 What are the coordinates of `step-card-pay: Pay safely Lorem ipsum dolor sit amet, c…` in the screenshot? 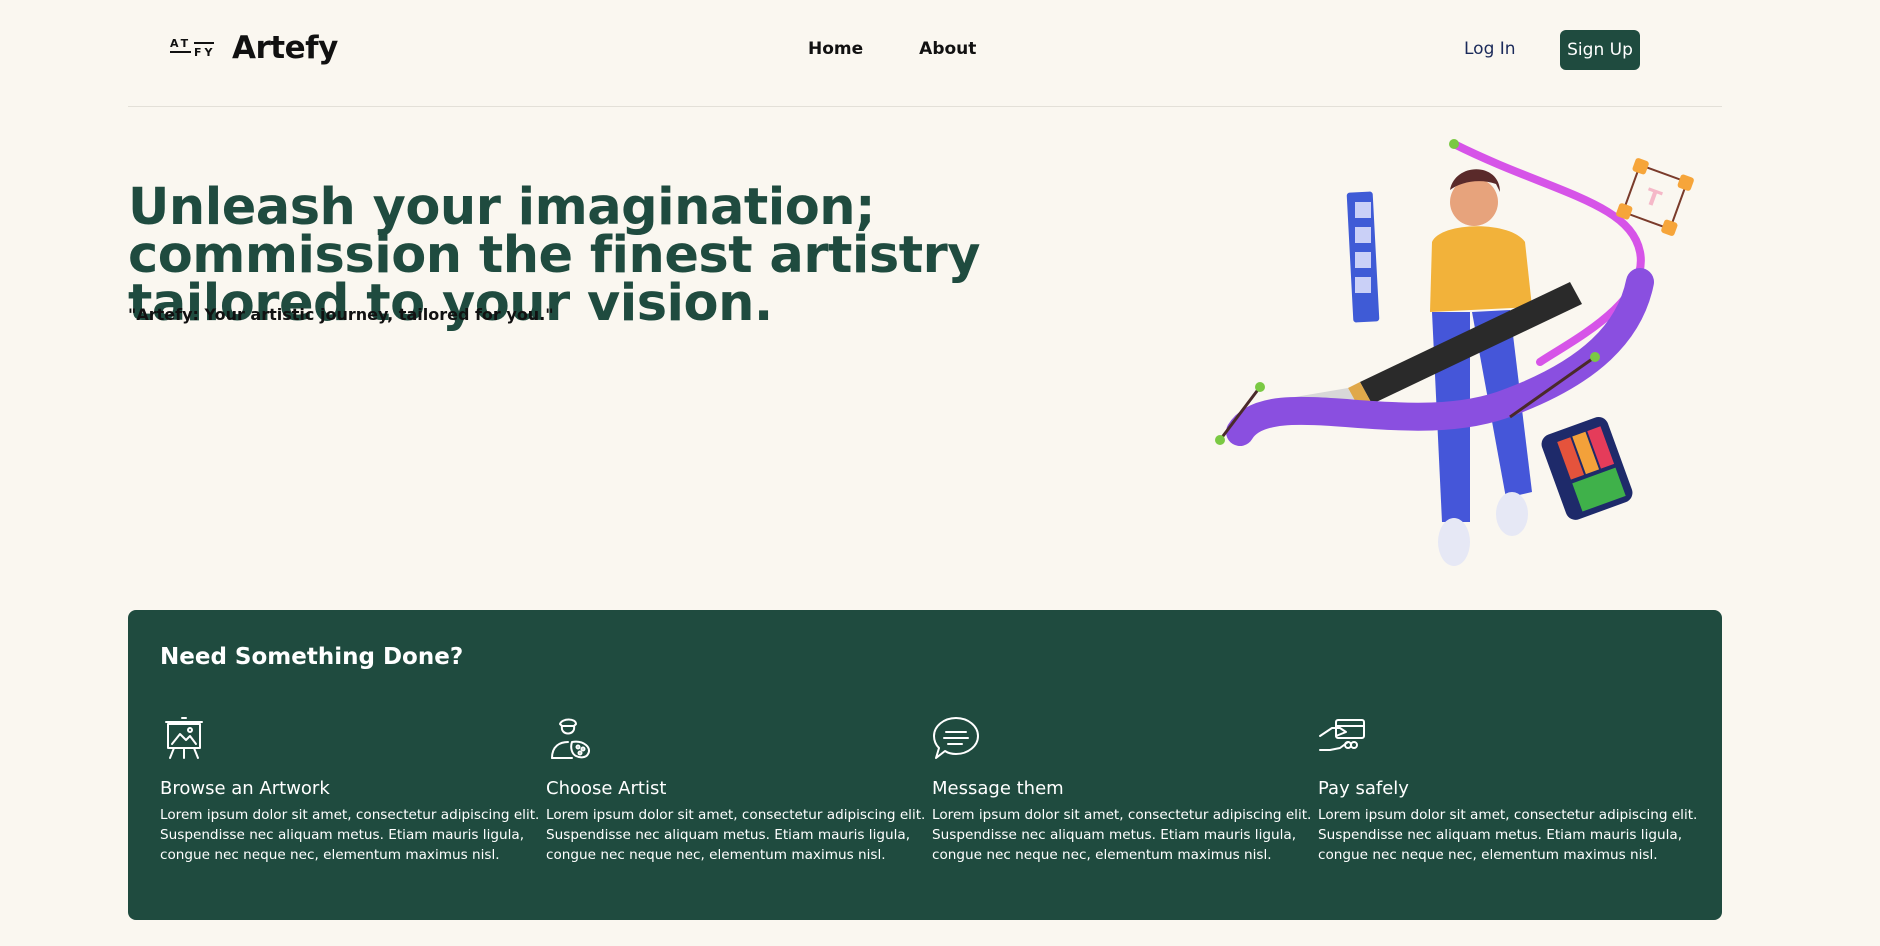 It's located at (1508, 789).